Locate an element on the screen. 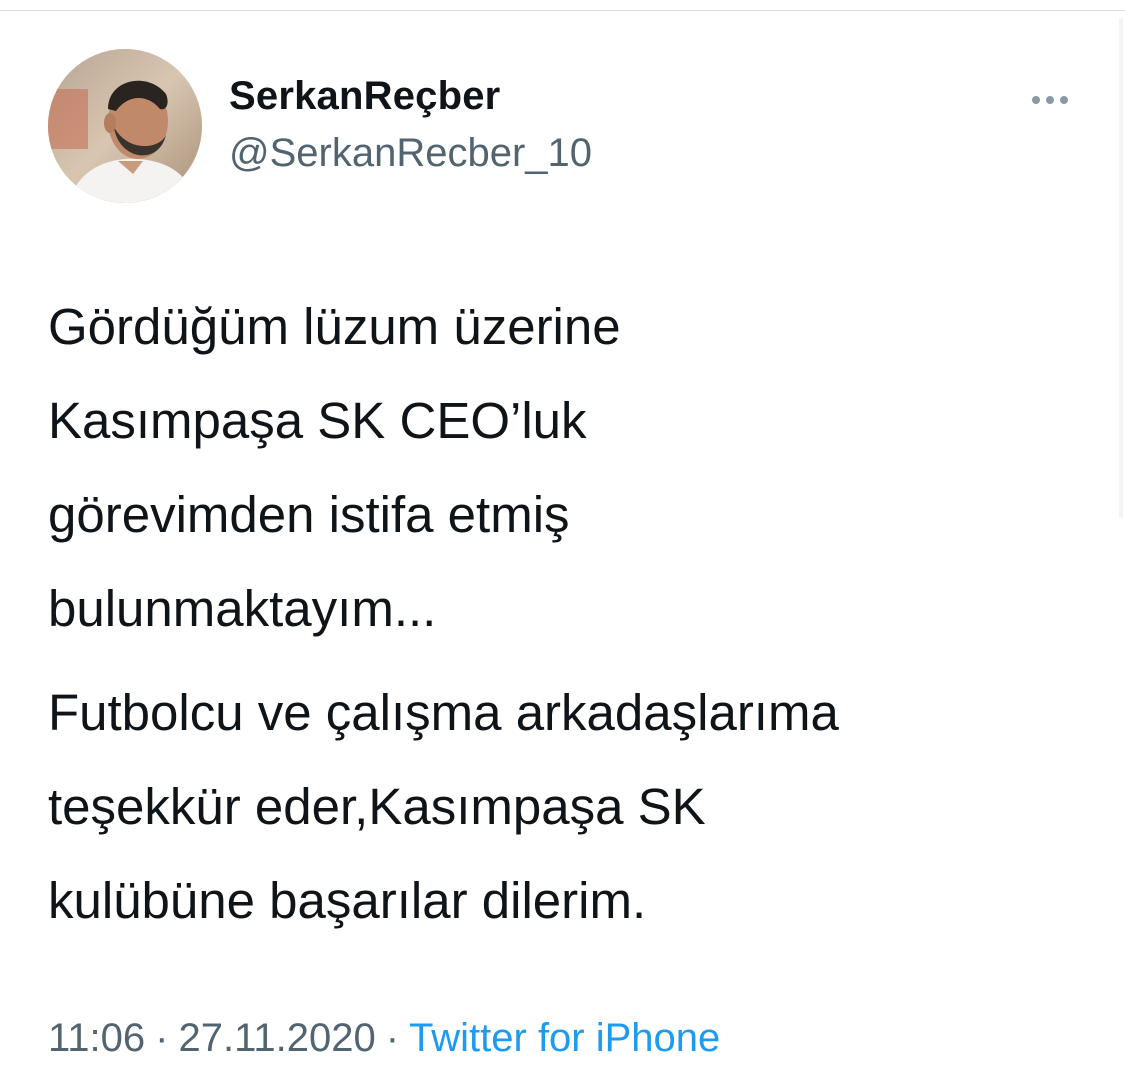 This screenshot has width=1125, height=1070. more-horizontal-icon is located at coordinates (1050, 100).